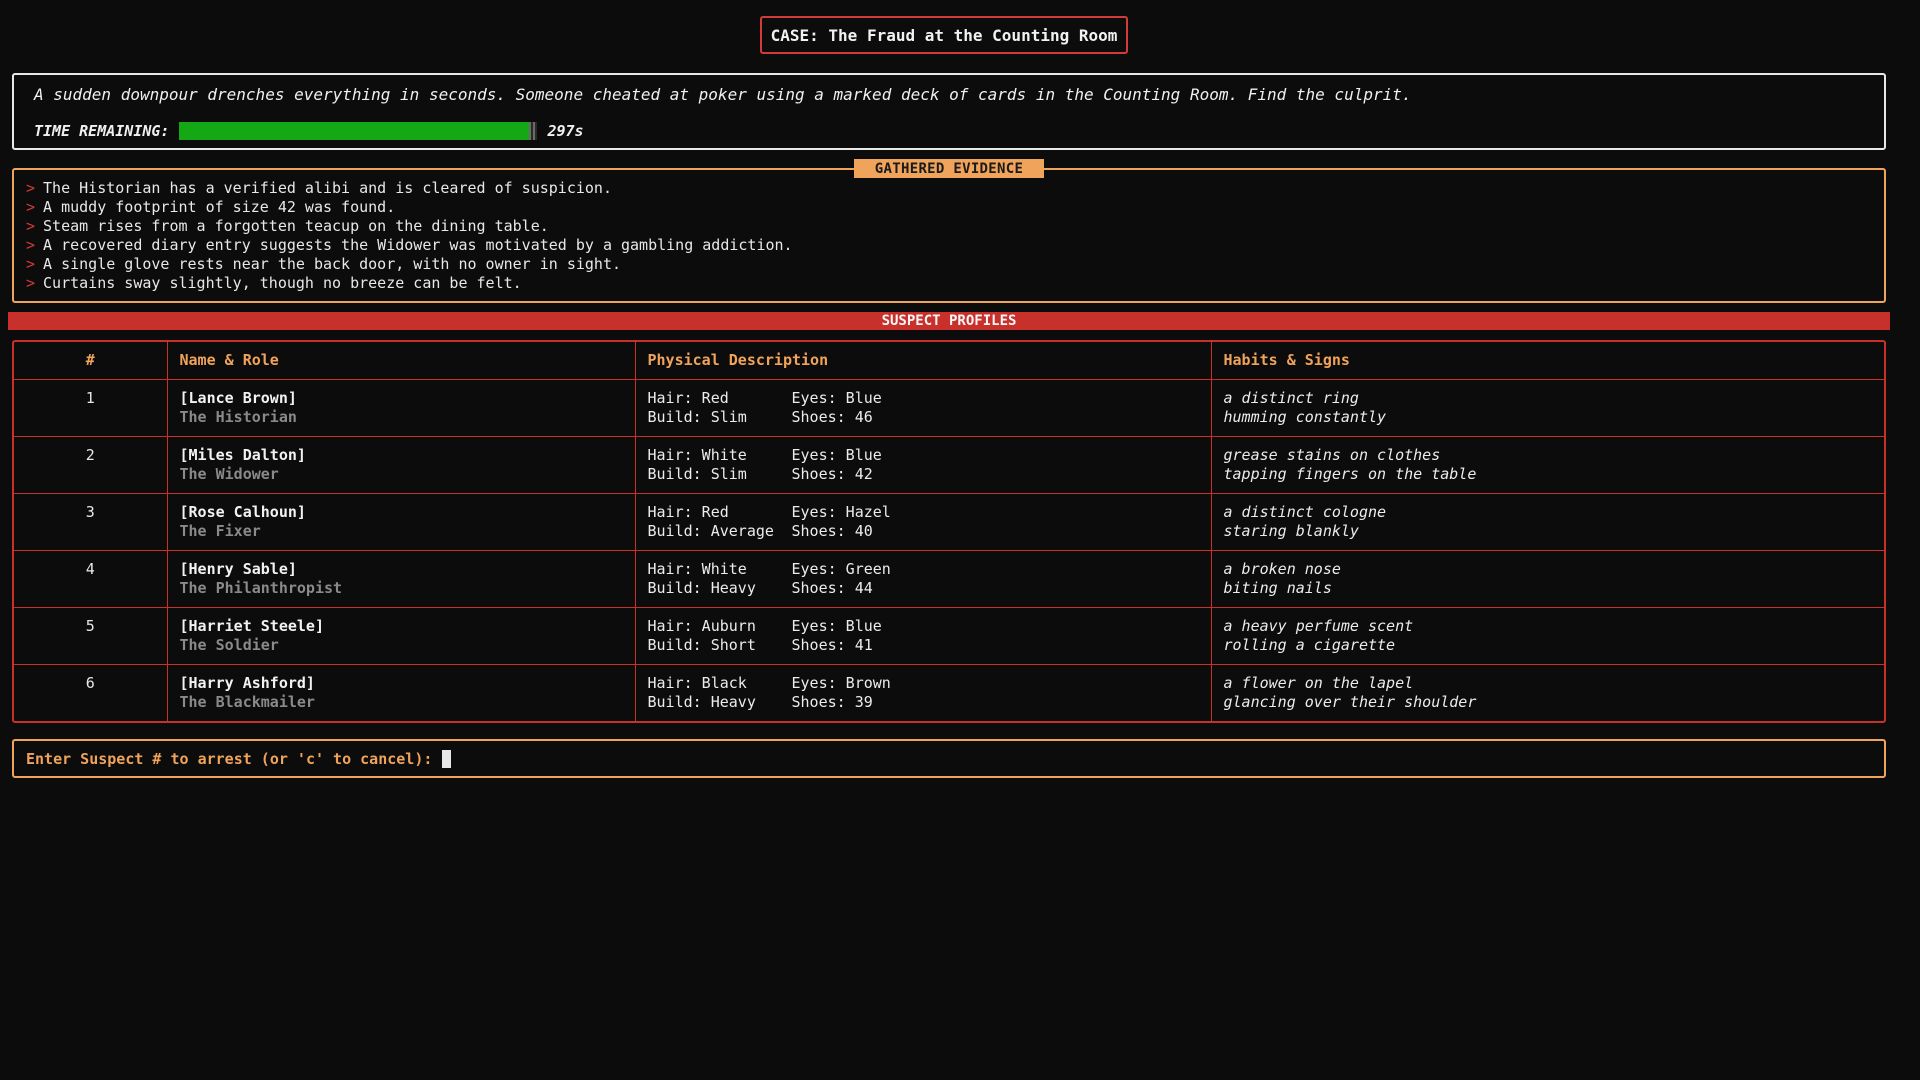  What do you see at coordinates (832, 416) in the screenshot?
I see `suspect-shoes: Shoes: 46` at bounding box center [832, 416].